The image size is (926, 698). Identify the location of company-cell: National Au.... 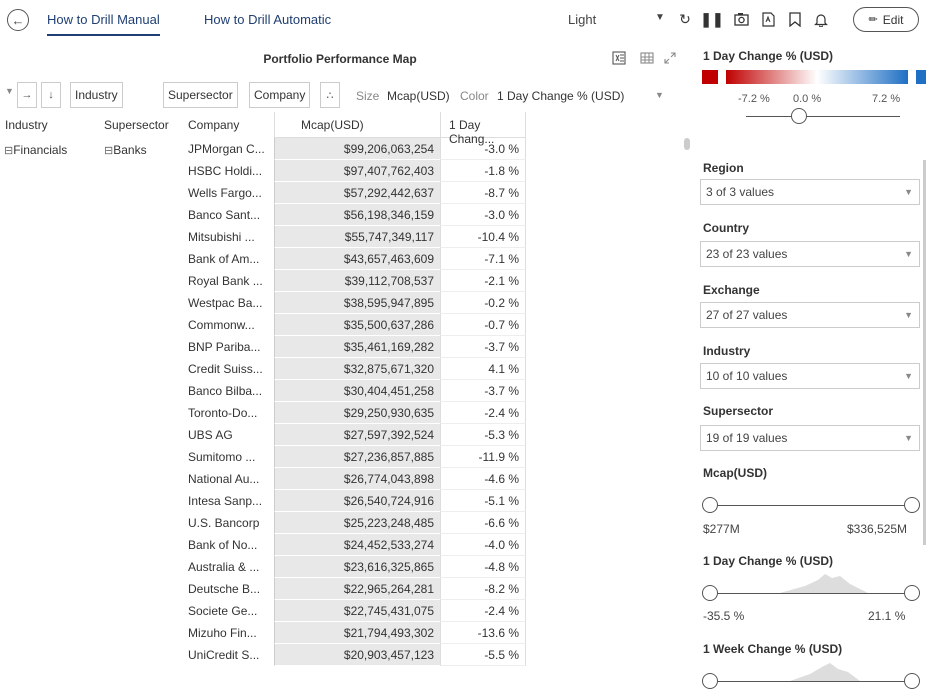
(230, 479).